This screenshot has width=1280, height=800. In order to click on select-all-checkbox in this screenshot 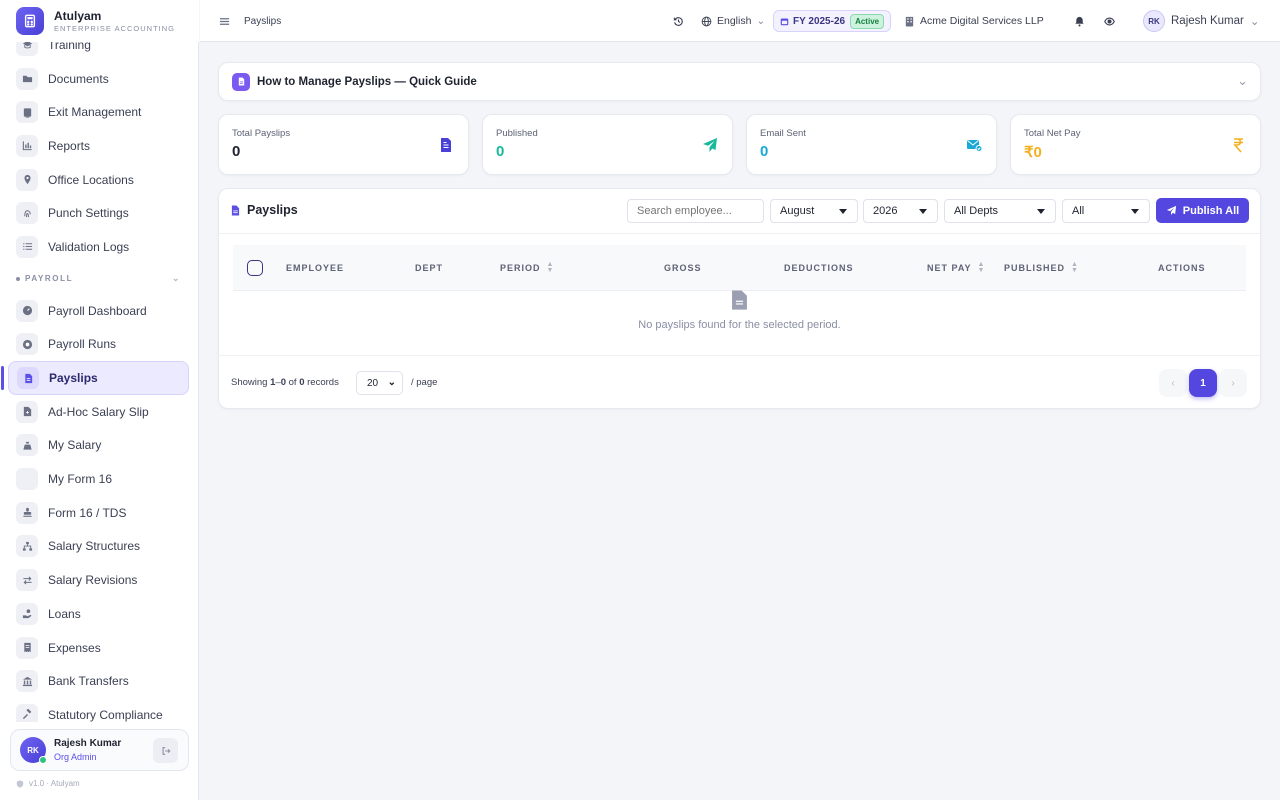, I will do `click(255, 268)`.